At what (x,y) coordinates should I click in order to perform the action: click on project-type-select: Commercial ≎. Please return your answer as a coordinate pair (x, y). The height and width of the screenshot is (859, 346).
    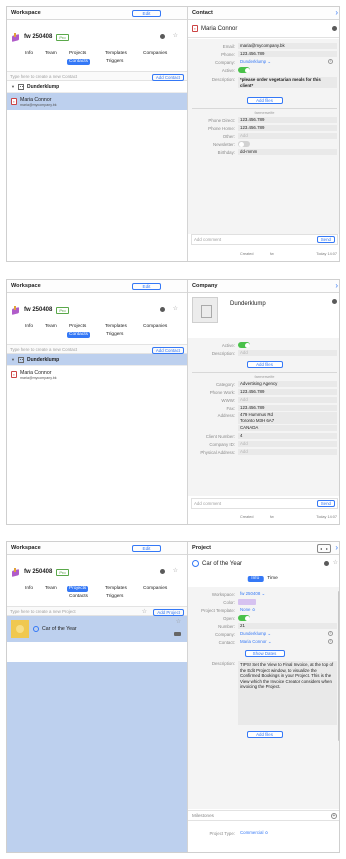
    Looking at the image, I should click on (287, 833).